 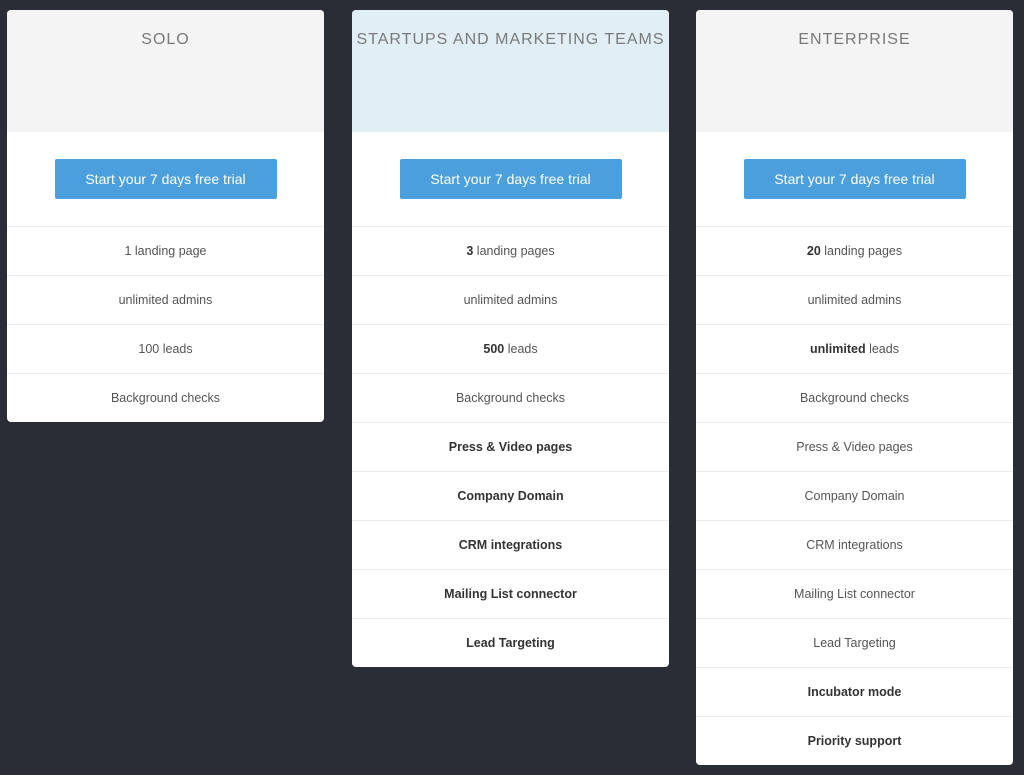 I want to click on plan-name: ENTERPRISE, so click(x=854, y=39).